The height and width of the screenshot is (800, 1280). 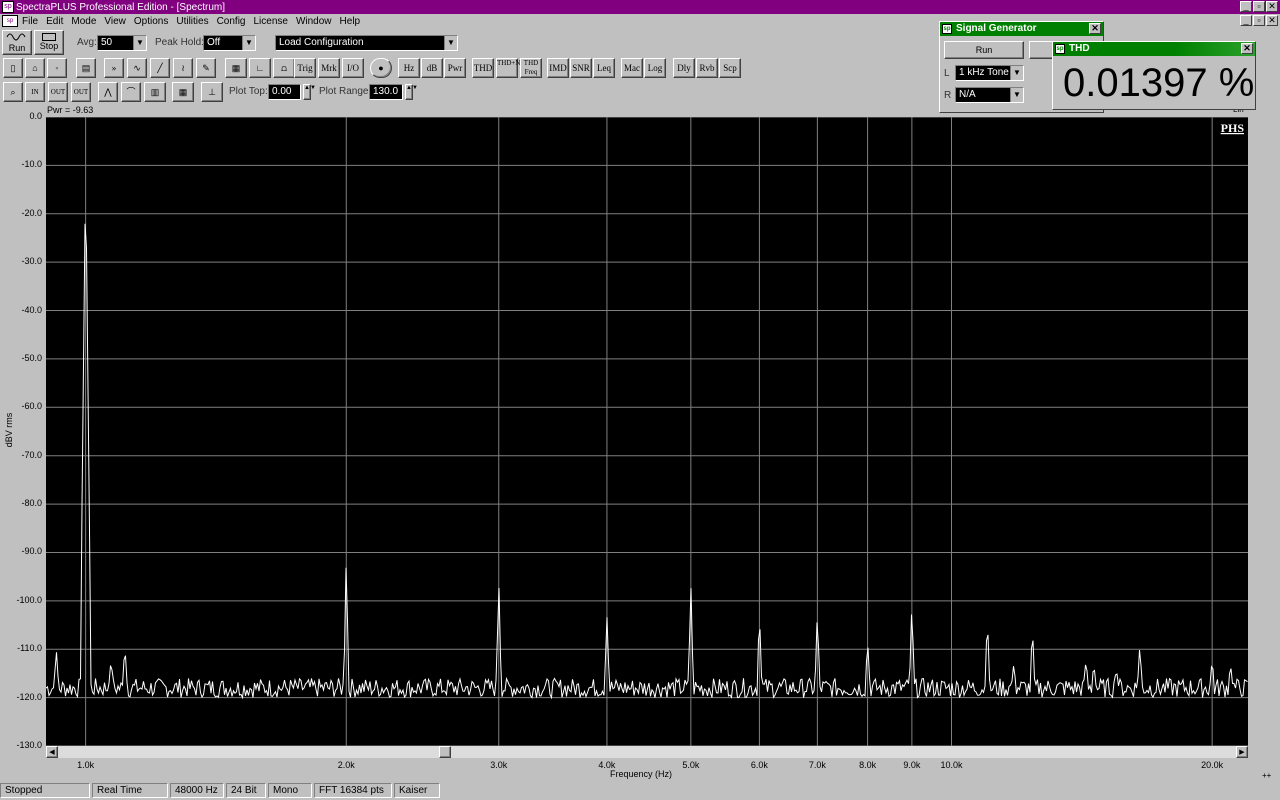 I want to click on dly-button: Dly, so click(x=684, y=68).